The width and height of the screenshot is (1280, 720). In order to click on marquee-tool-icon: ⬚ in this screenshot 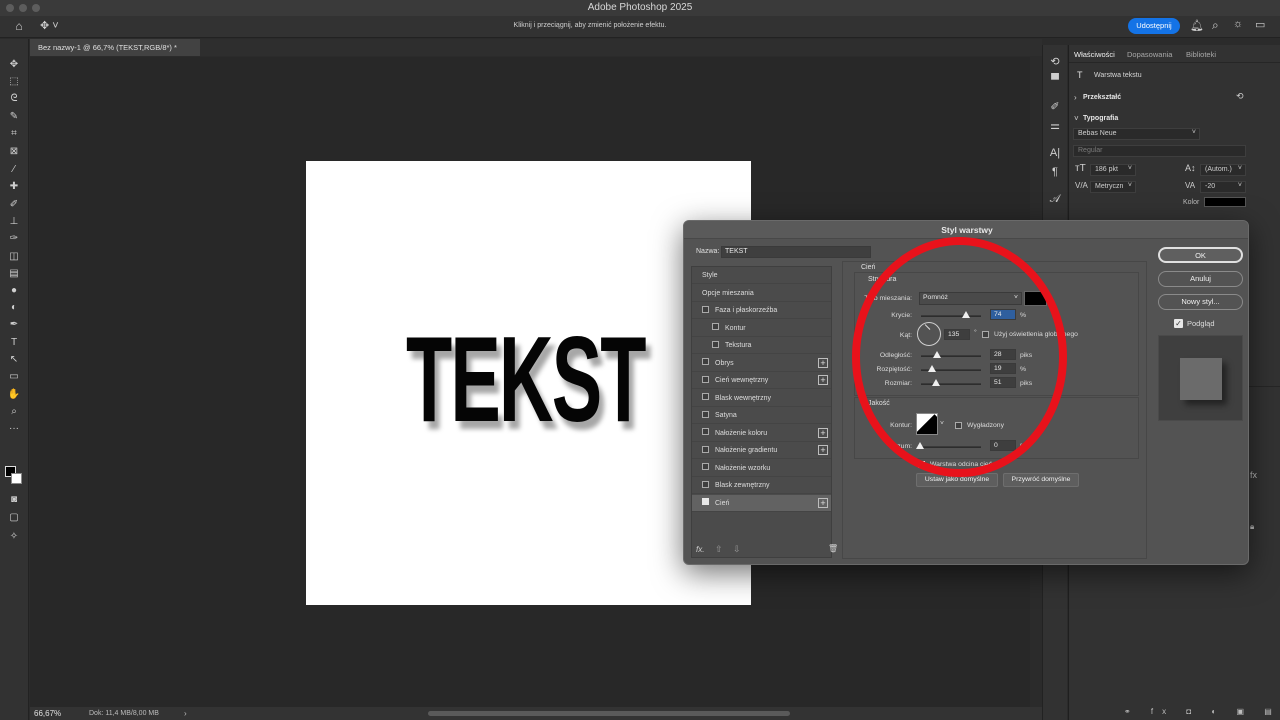, I will do `click(14, 82)`.